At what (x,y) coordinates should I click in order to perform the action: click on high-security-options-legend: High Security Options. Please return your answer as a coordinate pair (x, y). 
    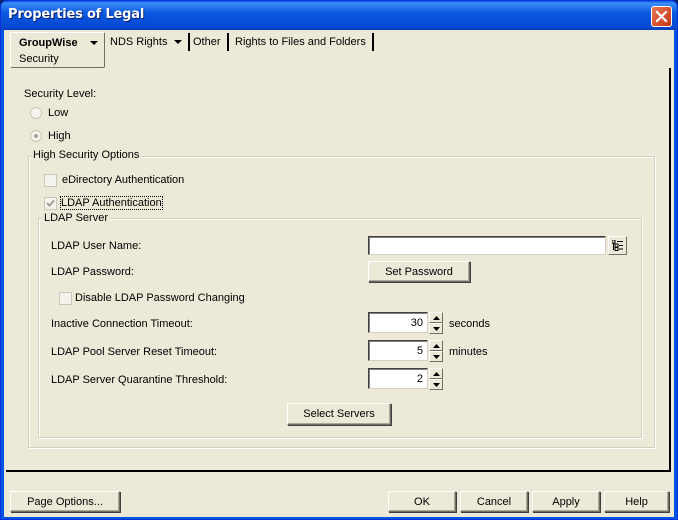
    Looking at the image, I should click on (86, 155).